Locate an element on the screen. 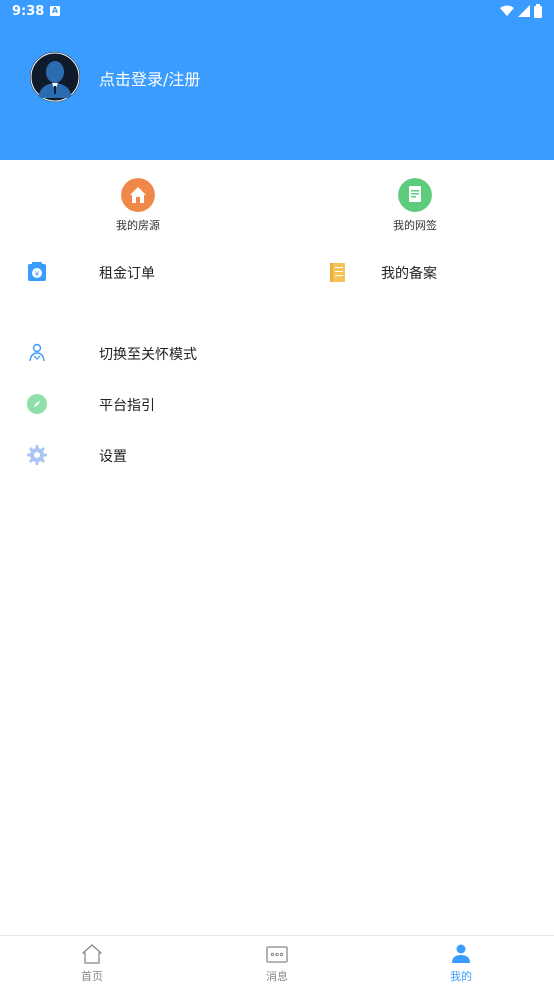 The height and width of the screenshot is (986, 554). nav-mine-label: 我的 is located at coordinates (461, 976).